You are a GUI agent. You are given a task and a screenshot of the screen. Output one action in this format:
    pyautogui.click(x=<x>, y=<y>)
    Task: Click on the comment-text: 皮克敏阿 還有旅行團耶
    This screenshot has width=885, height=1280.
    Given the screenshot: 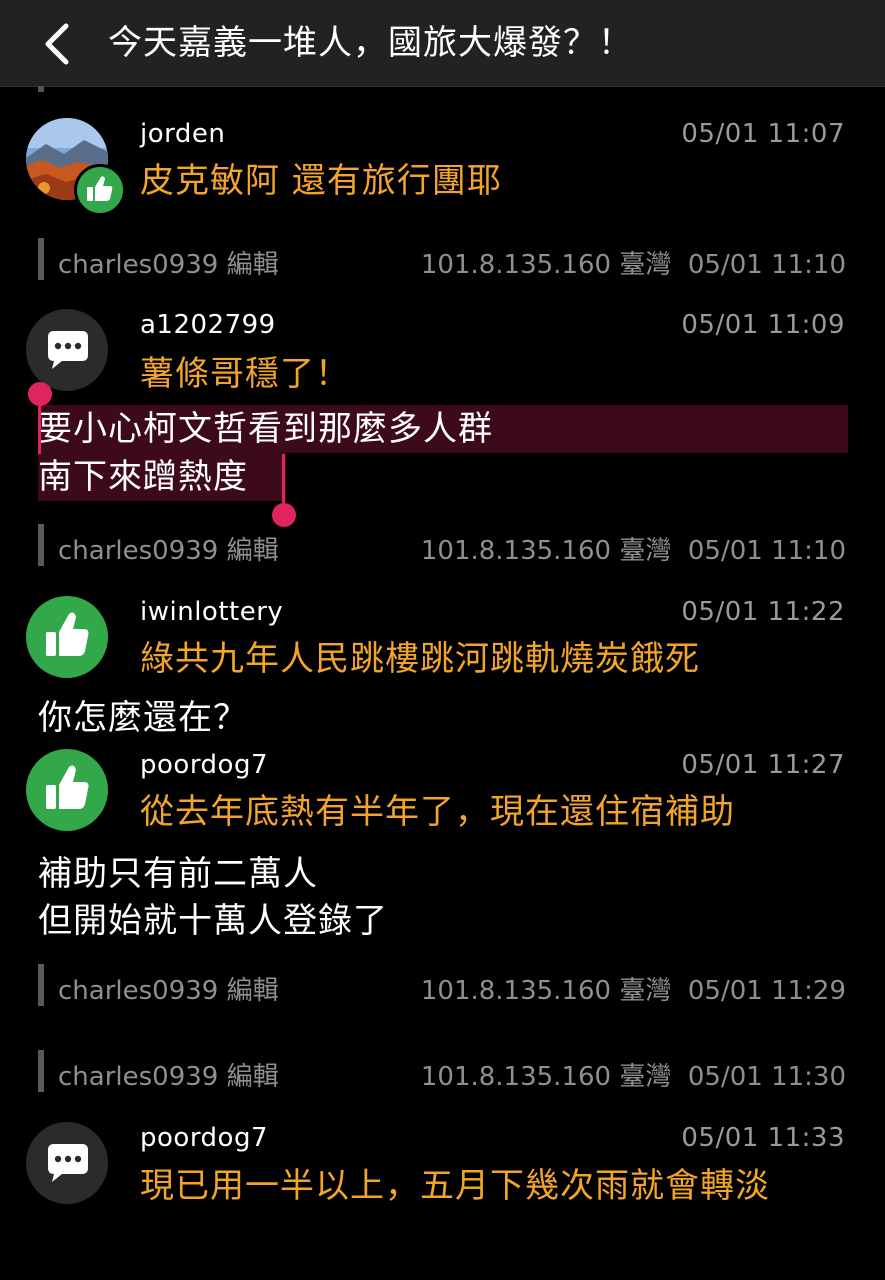 What is the action you would take?
    pyautogui.click(x=321, y=181)
    